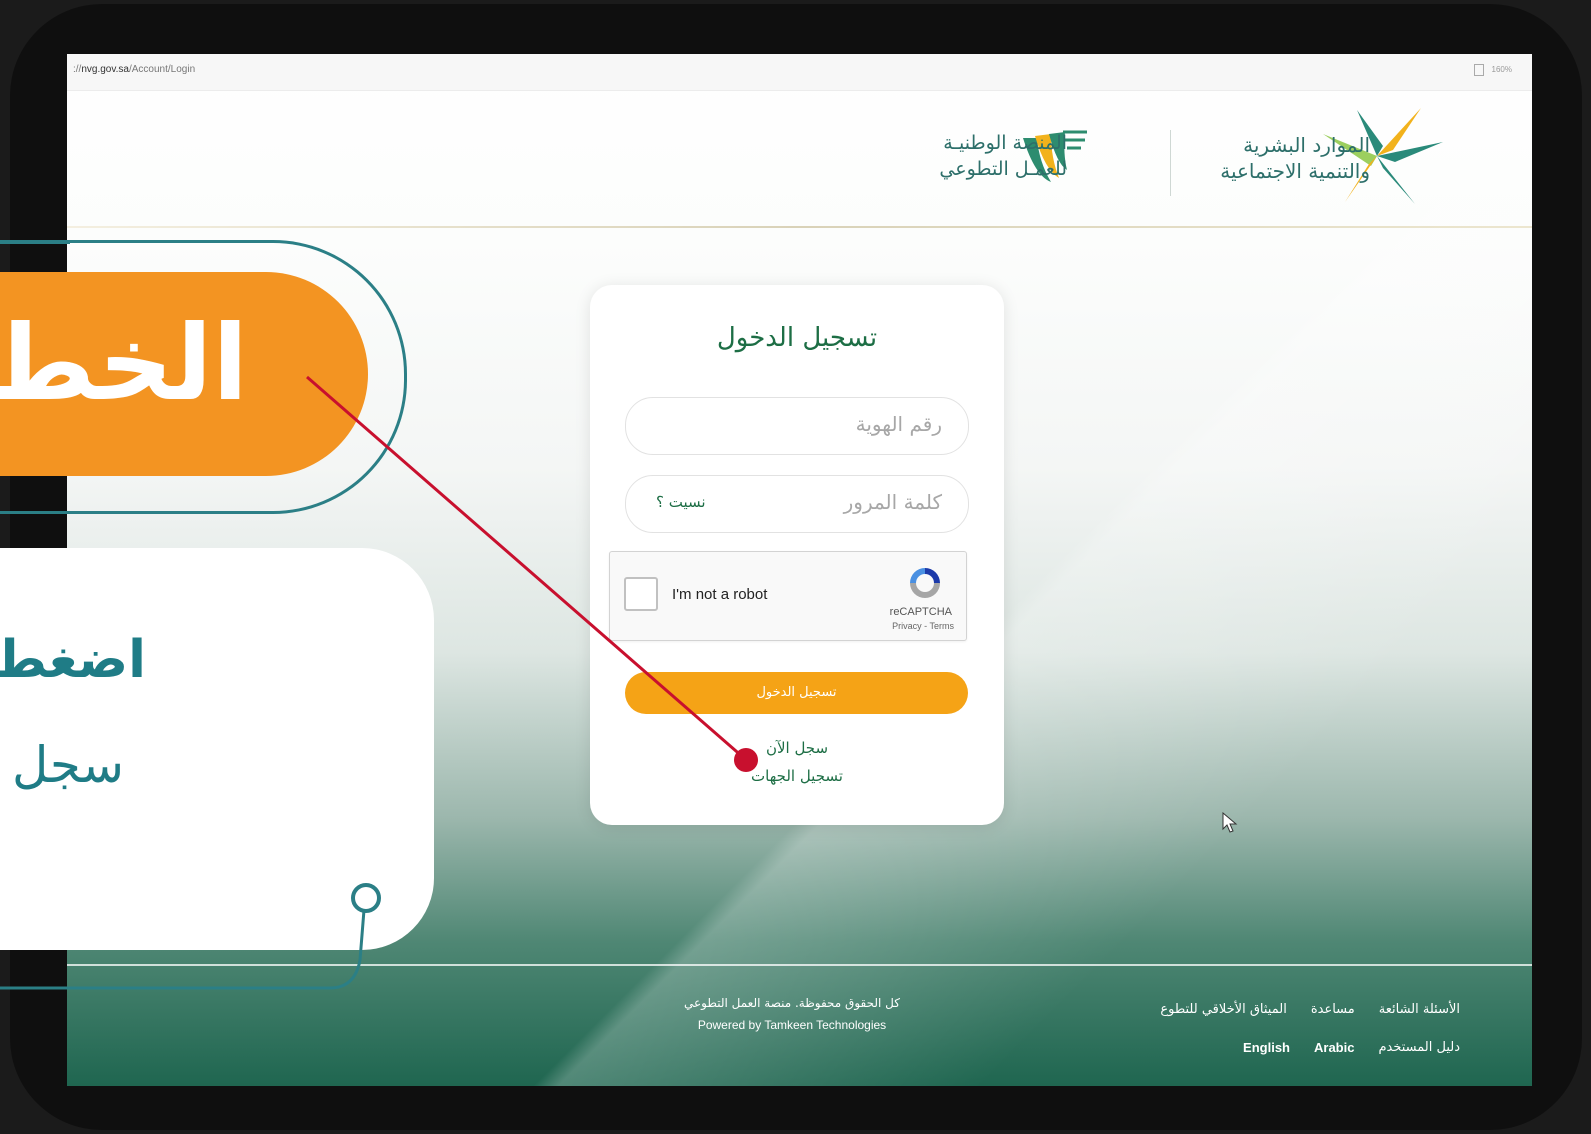  I want to click on language-arabic: Arabic, so click(1334, 1047).